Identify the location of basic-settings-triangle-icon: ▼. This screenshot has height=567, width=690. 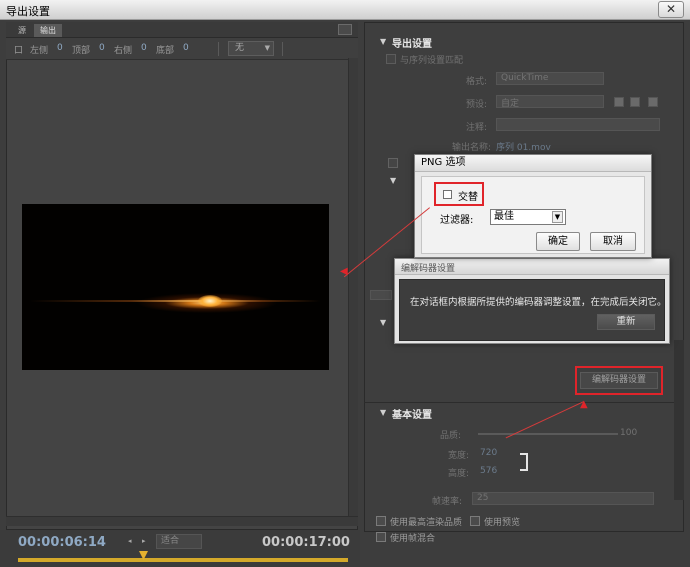
(383, 412).